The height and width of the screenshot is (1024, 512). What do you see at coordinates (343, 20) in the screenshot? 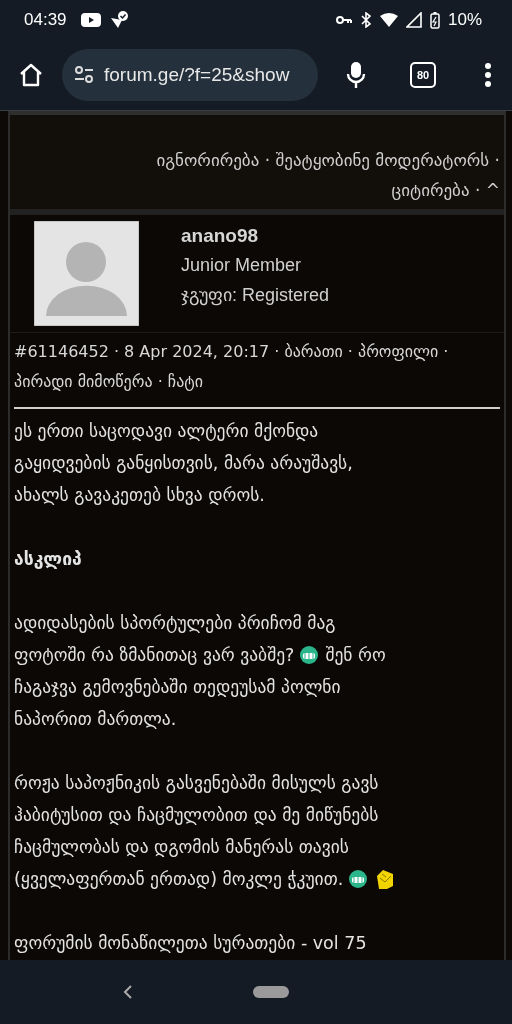
I see `key-icon` at bounding box center [343, 20].